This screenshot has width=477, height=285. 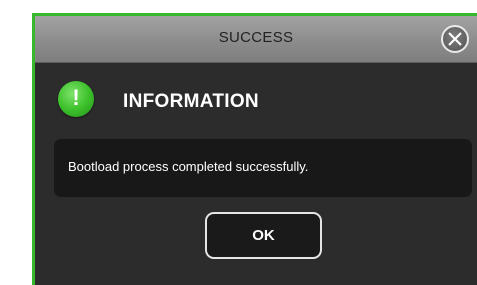 I want to click on dialog-title: SUCCESS, so click(x=256, y=37).